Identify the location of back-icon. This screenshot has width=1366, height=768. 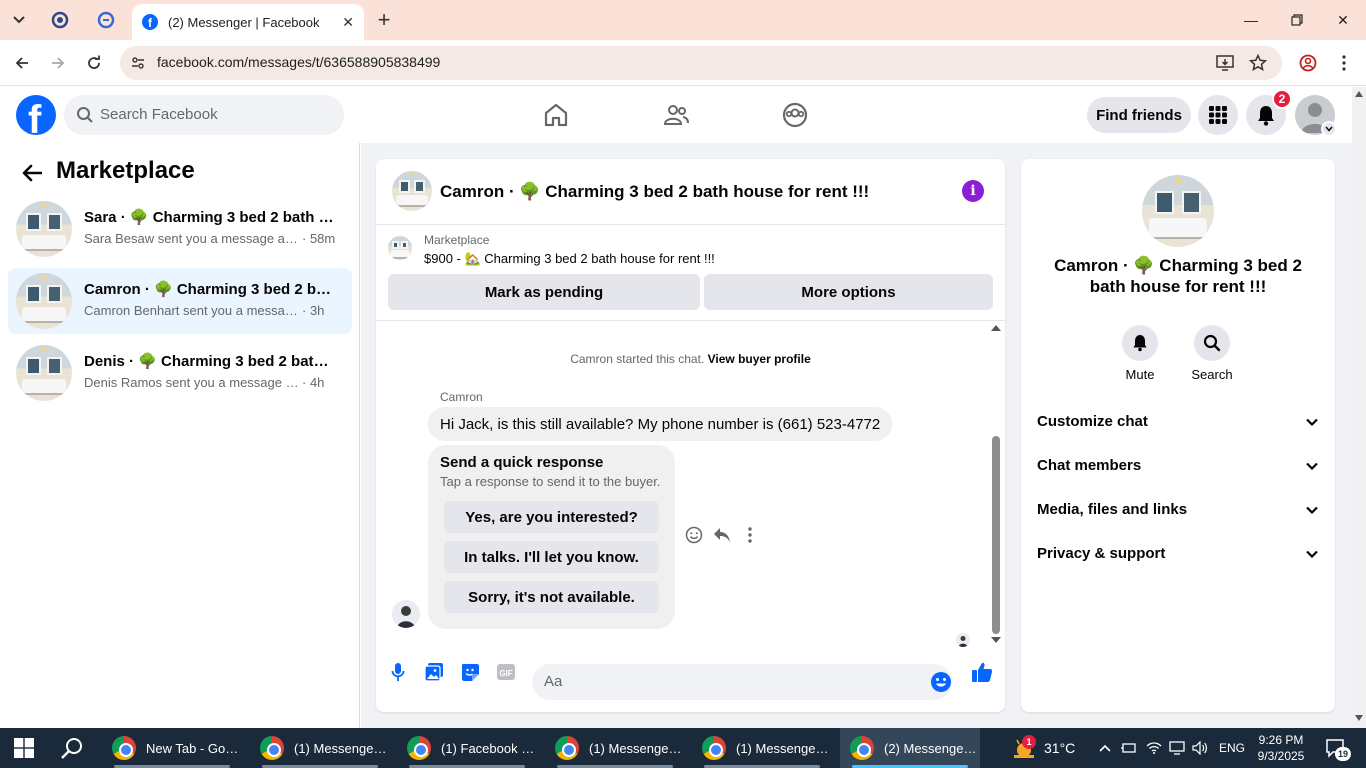
(22, 63).